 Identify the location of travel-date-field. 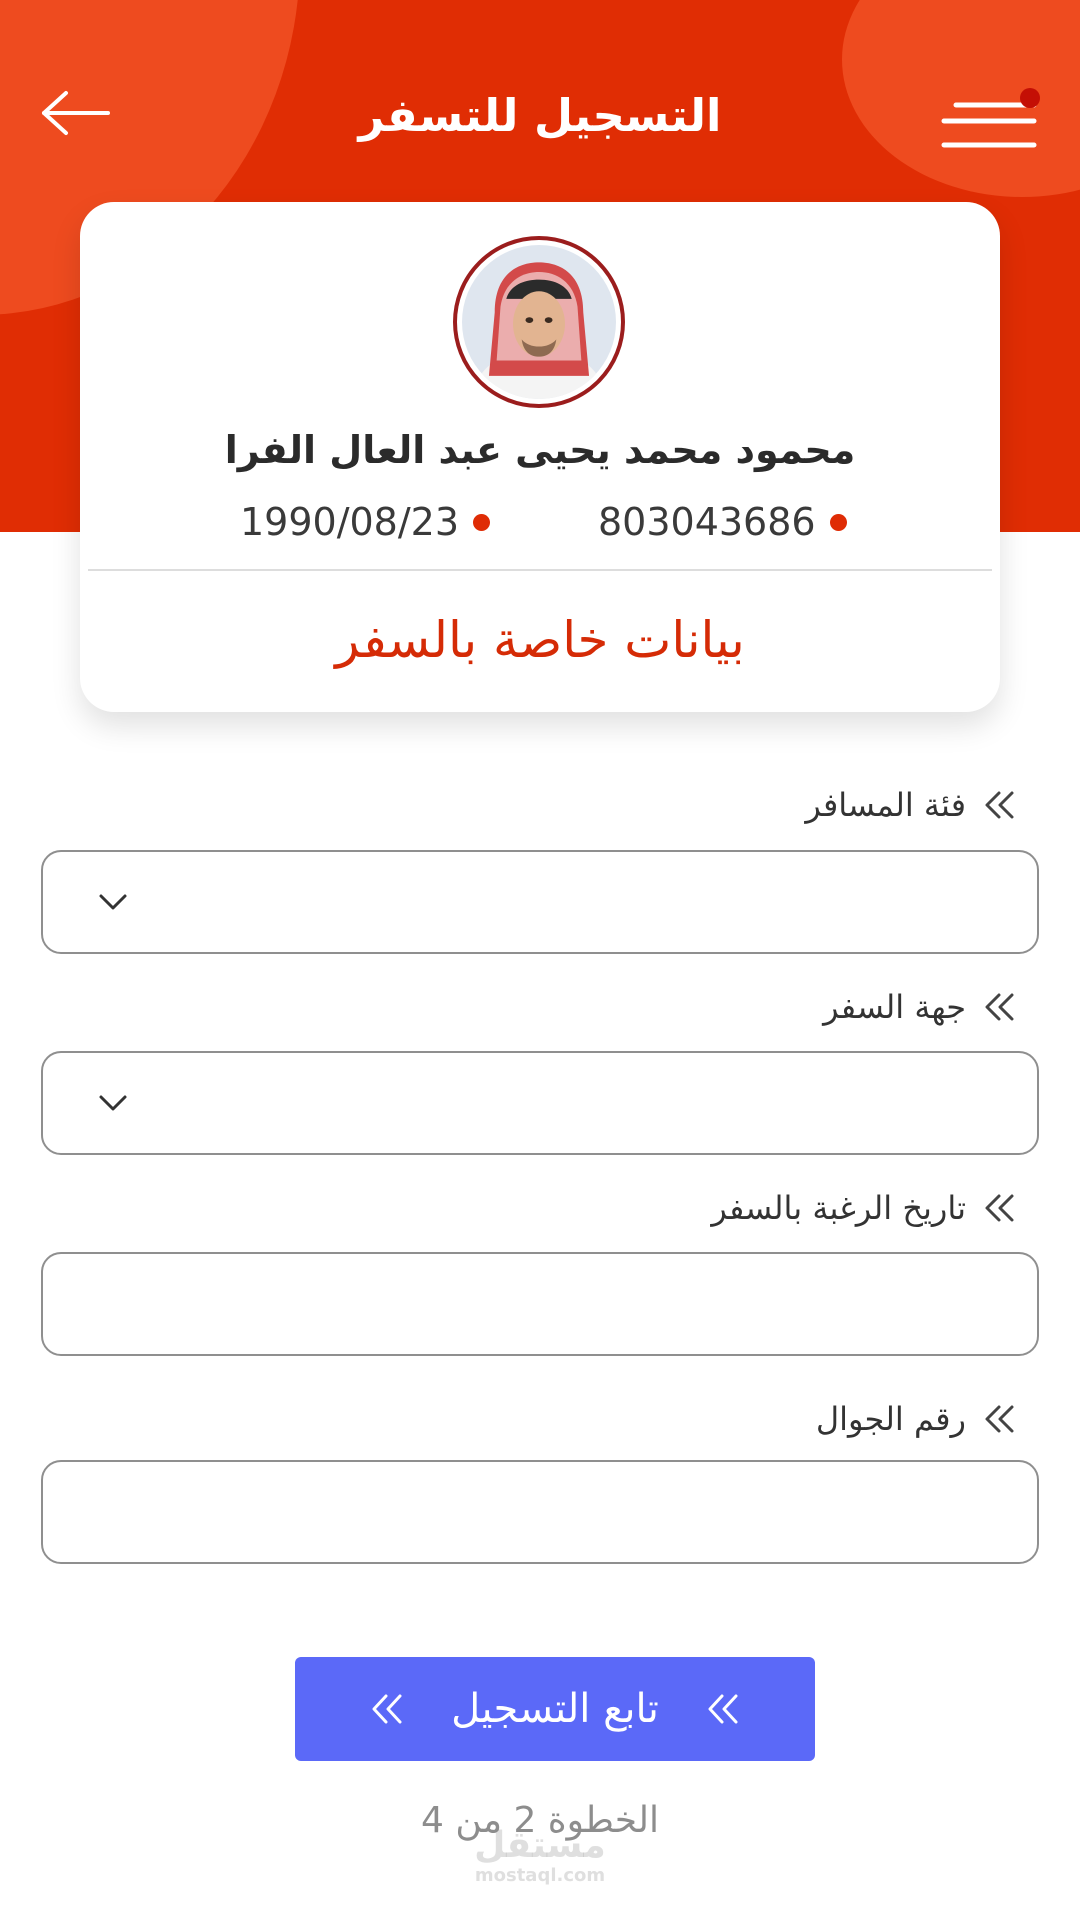
(540, 1304).